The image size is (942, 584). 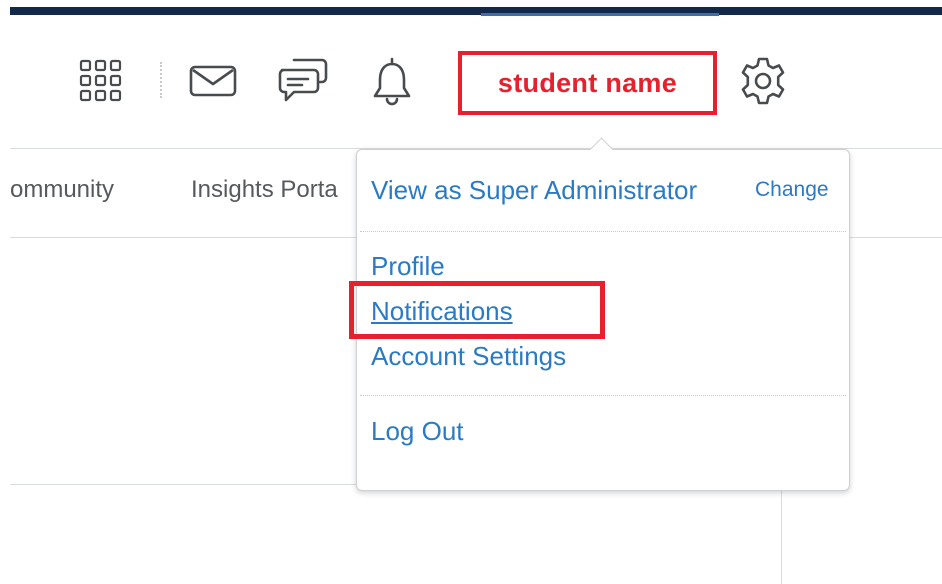 I want to click on change-role-link: Change, so click(x=792, y=190).